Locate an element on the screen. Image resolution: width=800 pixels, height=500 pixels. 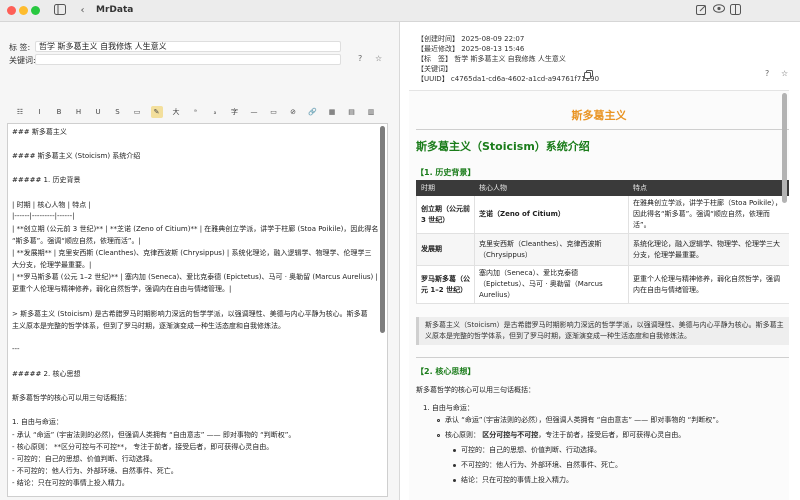
section-core-heading: 【2. 核心思想】 is located at coordinates (446, 371).